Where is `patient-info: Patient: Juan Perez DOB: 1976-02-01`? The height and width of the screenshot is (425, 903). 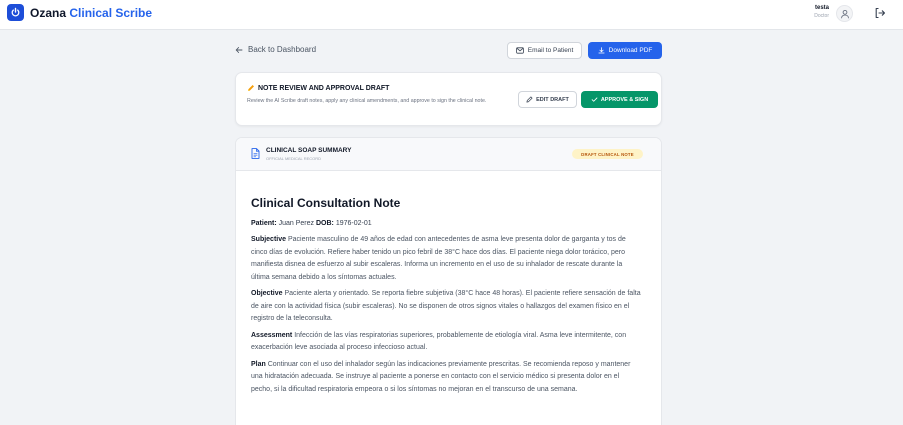 patient-info: Patient: Juan Perez DOB: 1976-02-01 is located at coordinates (446, 223).